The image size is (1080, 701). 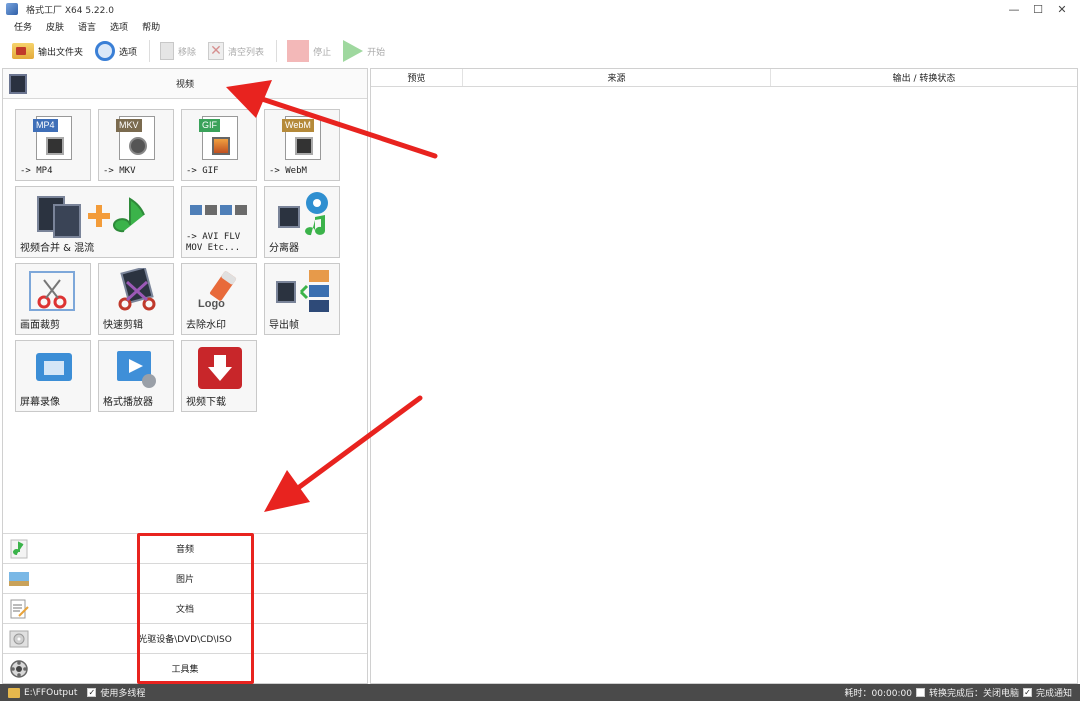 What do you see at coordinates (187, 52) in the screenshot?
I see `remove-label: 移除` at bounding box center [187, 52].